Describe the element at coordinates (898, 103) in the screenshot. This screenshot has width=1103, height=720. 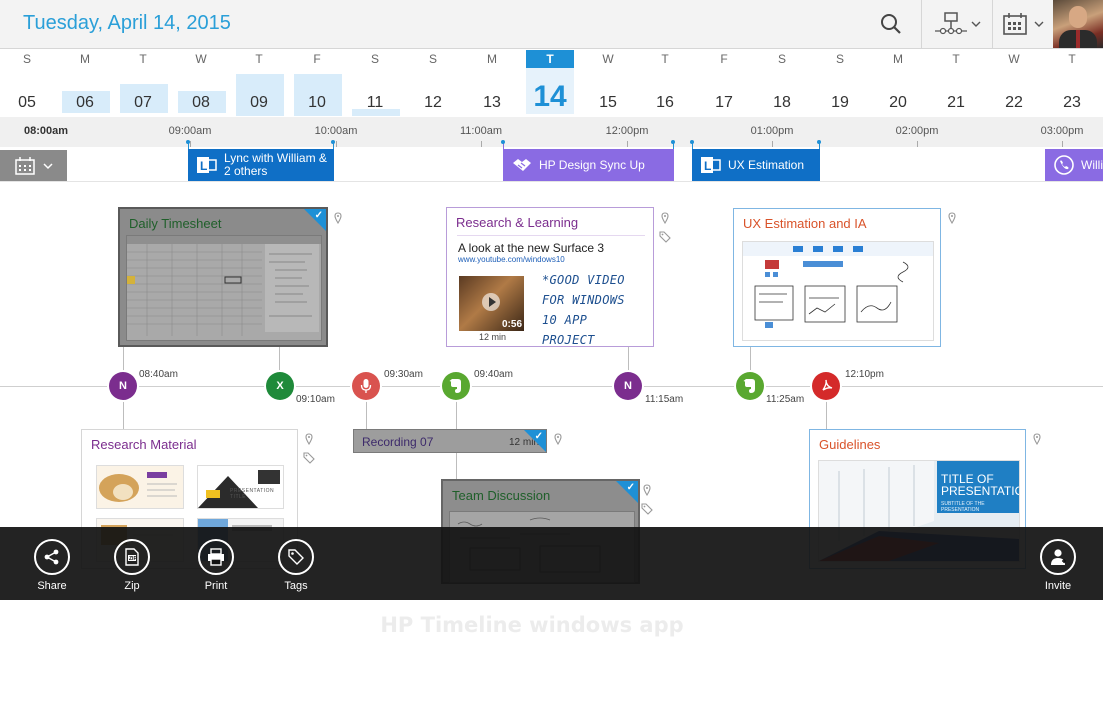
I see `day-number: 20` at that location.